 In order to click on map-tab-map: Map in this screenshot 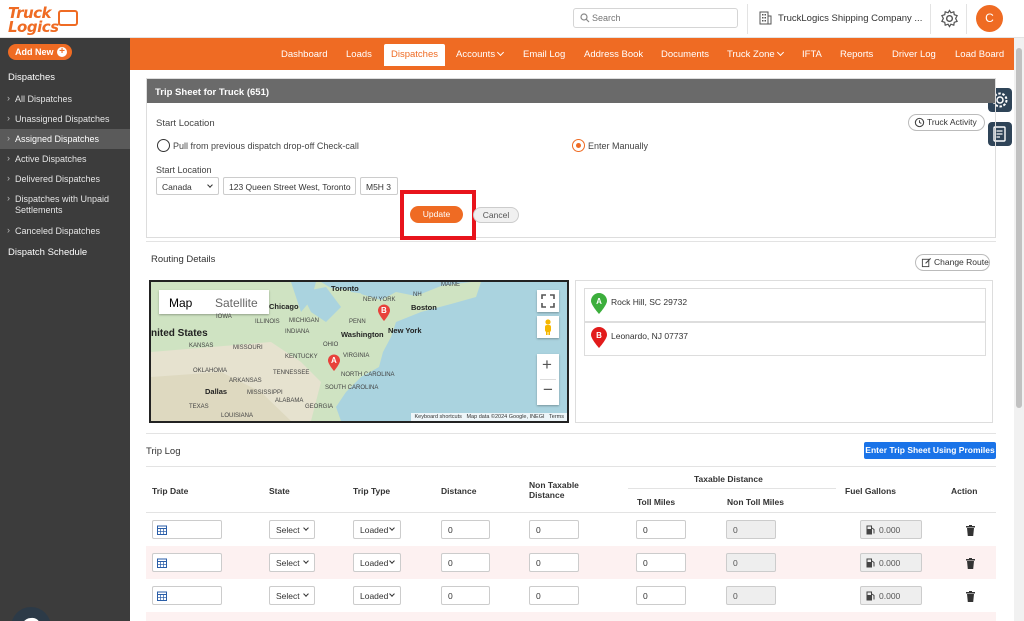, I will do `click(180, 303)`.